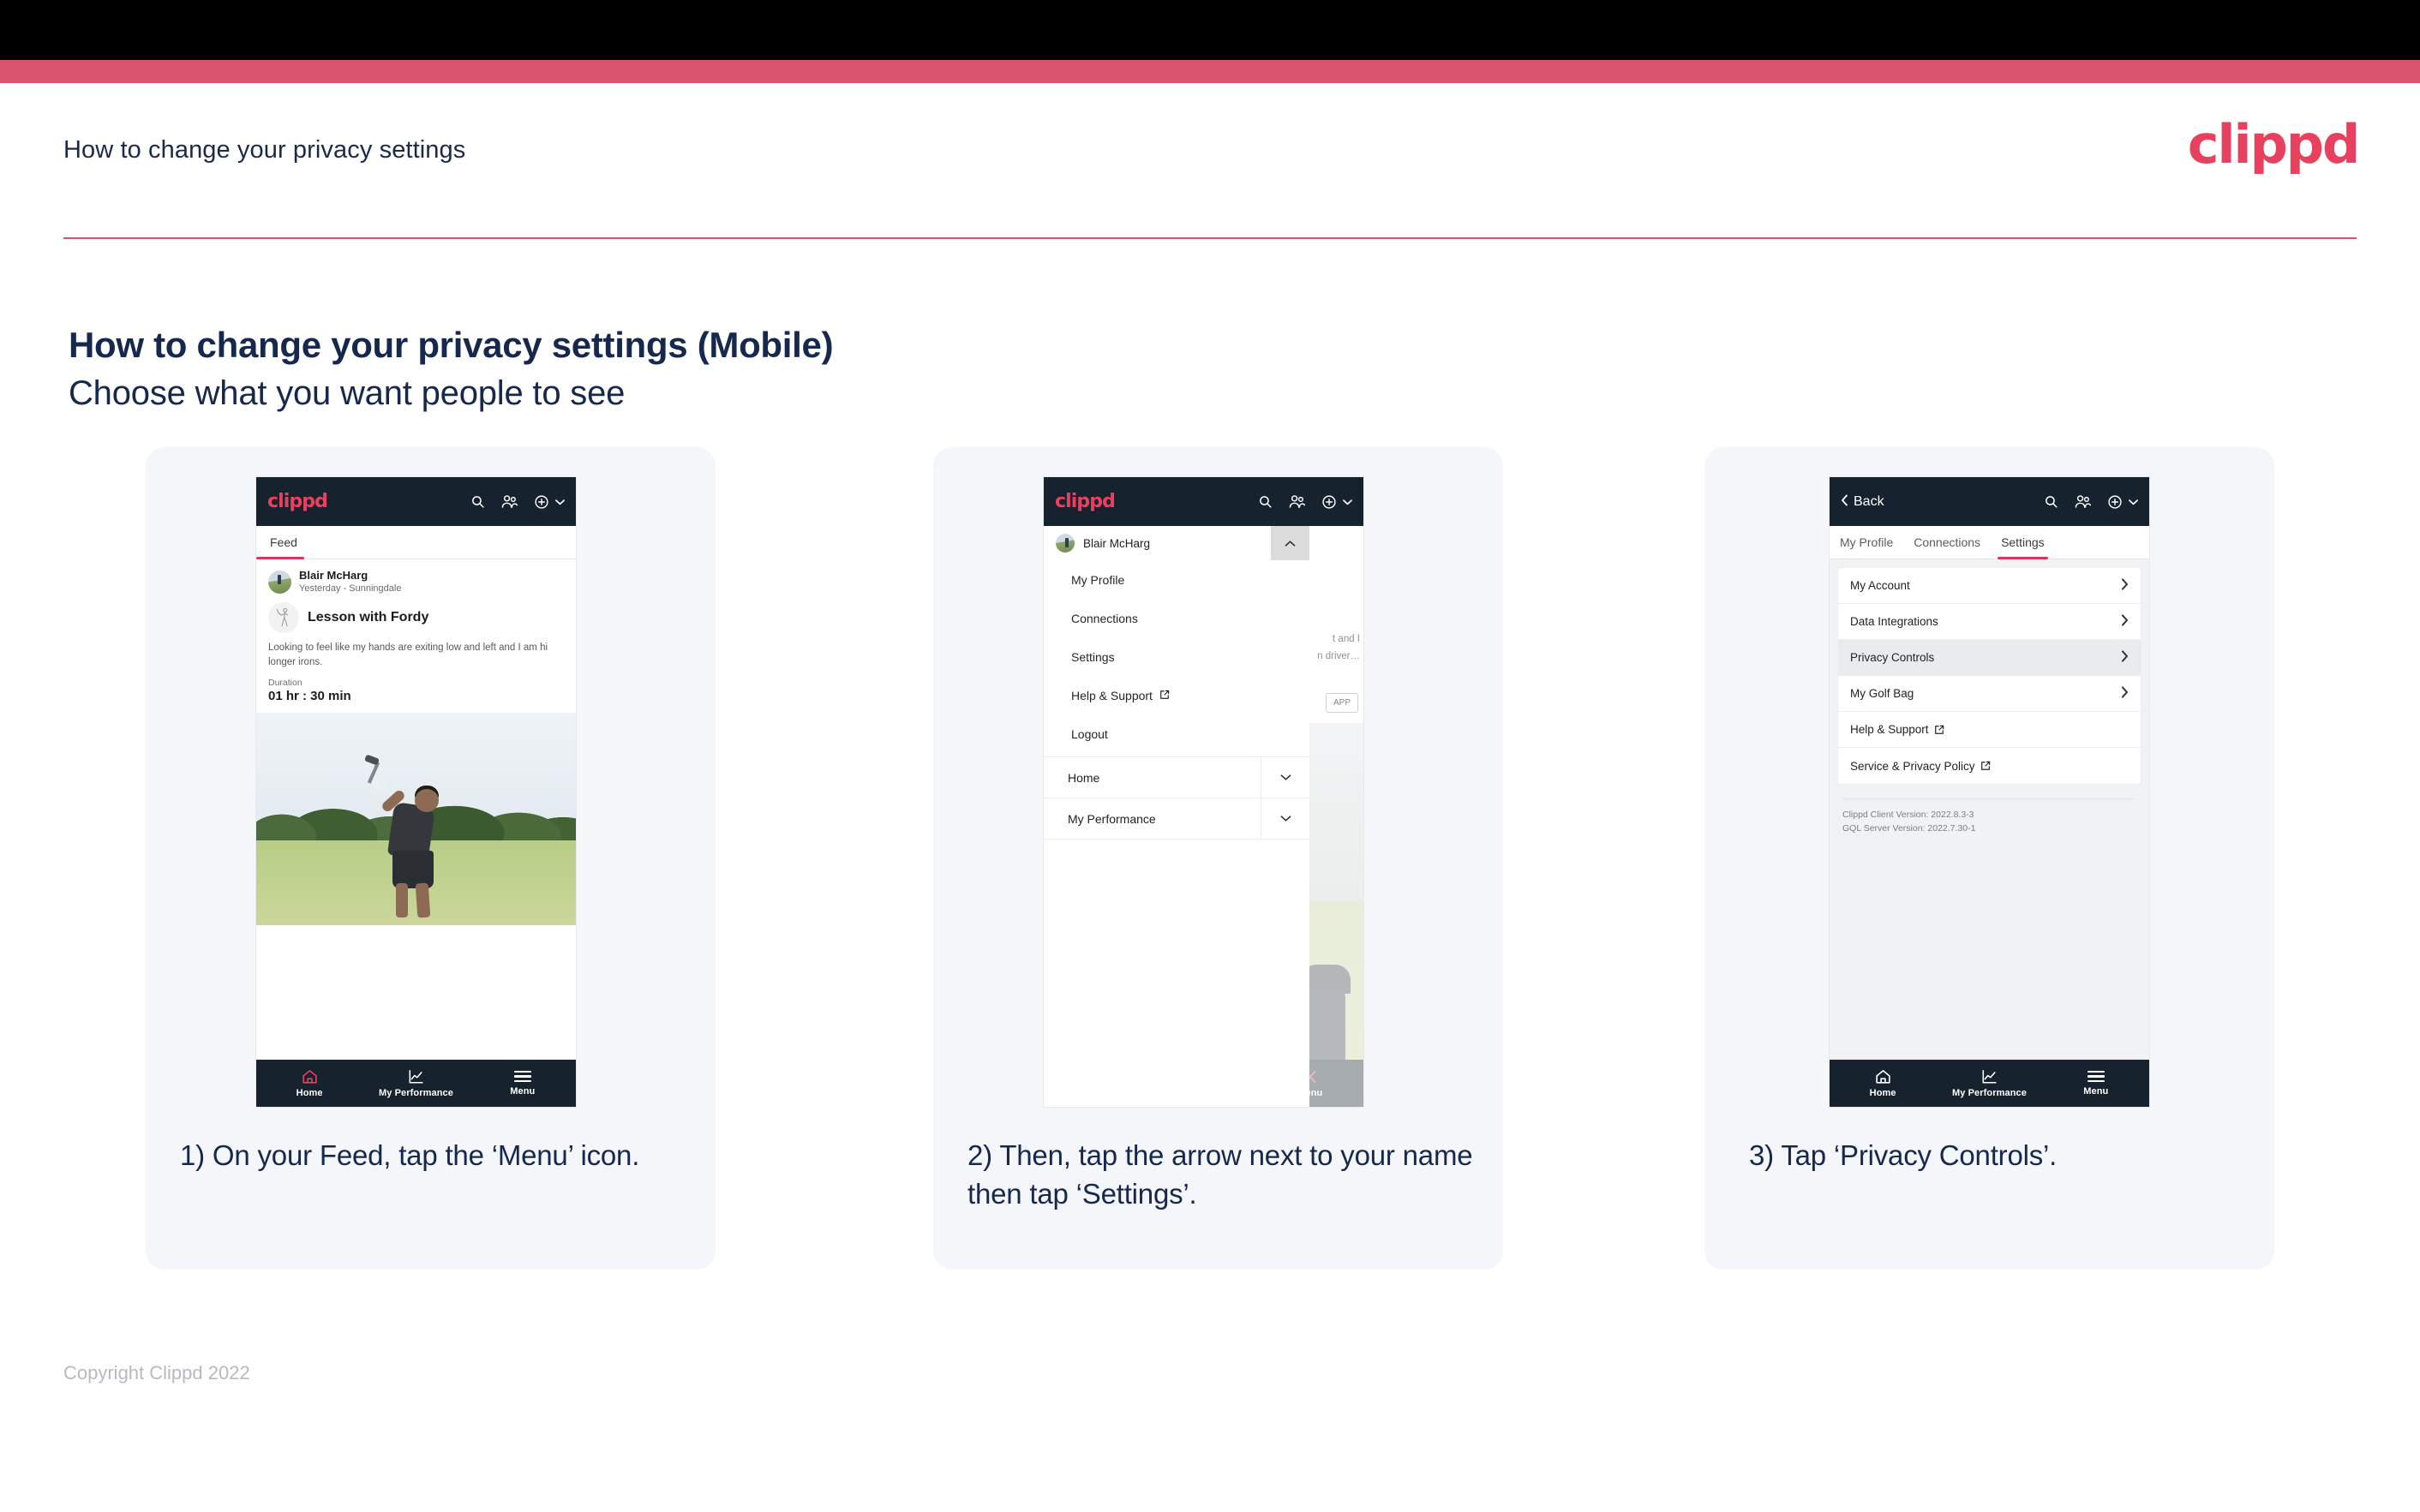 Image resolution: width=2420 pixels, height=1512 pixels. I want to click on post-title: Lesson with Fordy, so click(368, 617).